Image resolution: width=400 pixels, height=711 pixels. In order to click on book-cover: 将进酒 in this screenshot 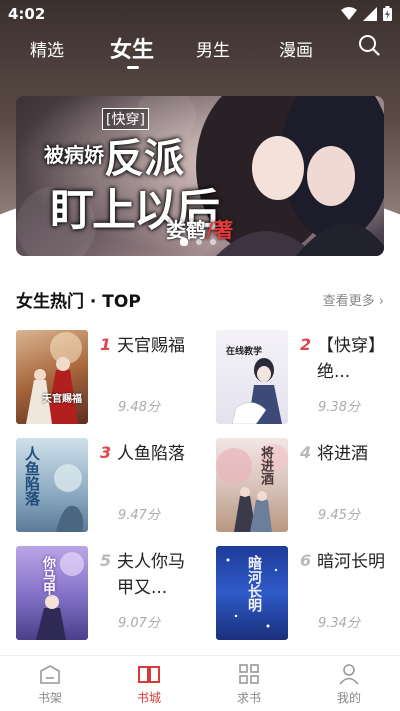, I will do `click(252, 485)`.